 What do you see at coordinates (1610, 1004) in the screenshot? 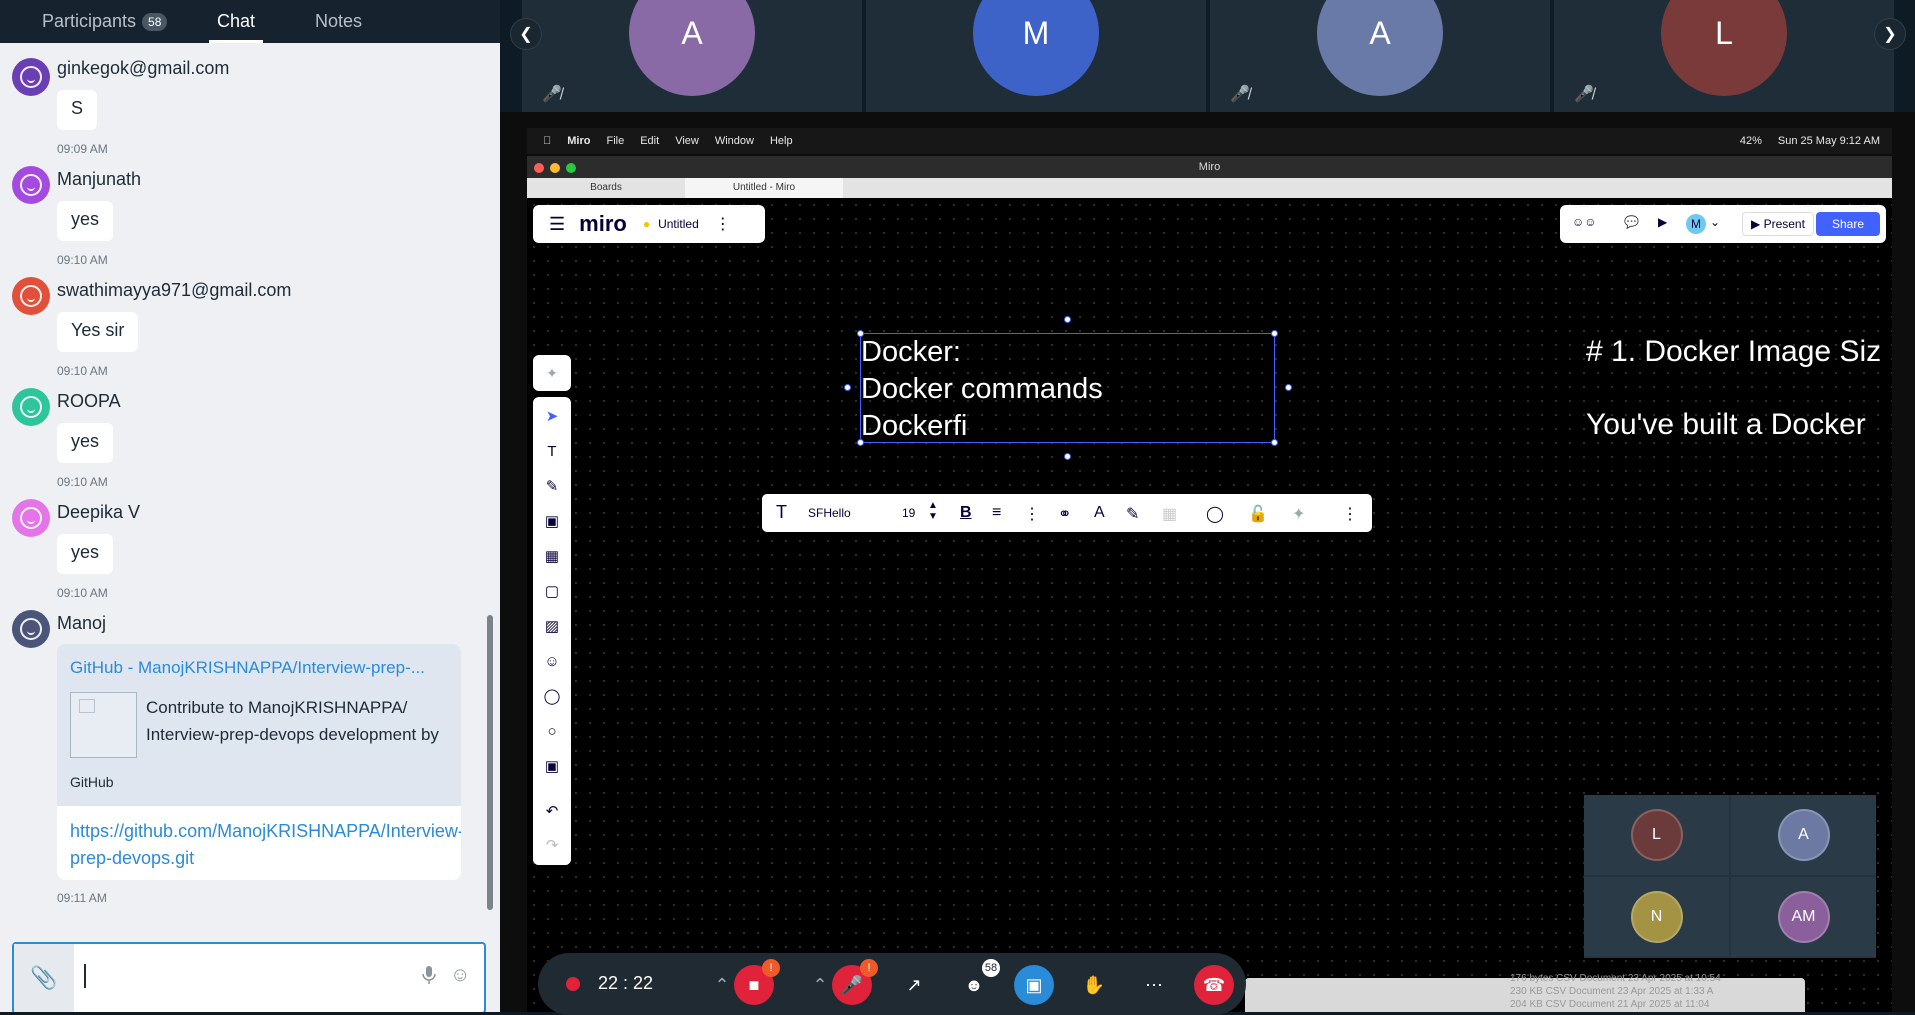
I see `finder-row: 204 KB CSV Document 21 Apr 2025 at 11:04` at bounding box center [1610, 1004].